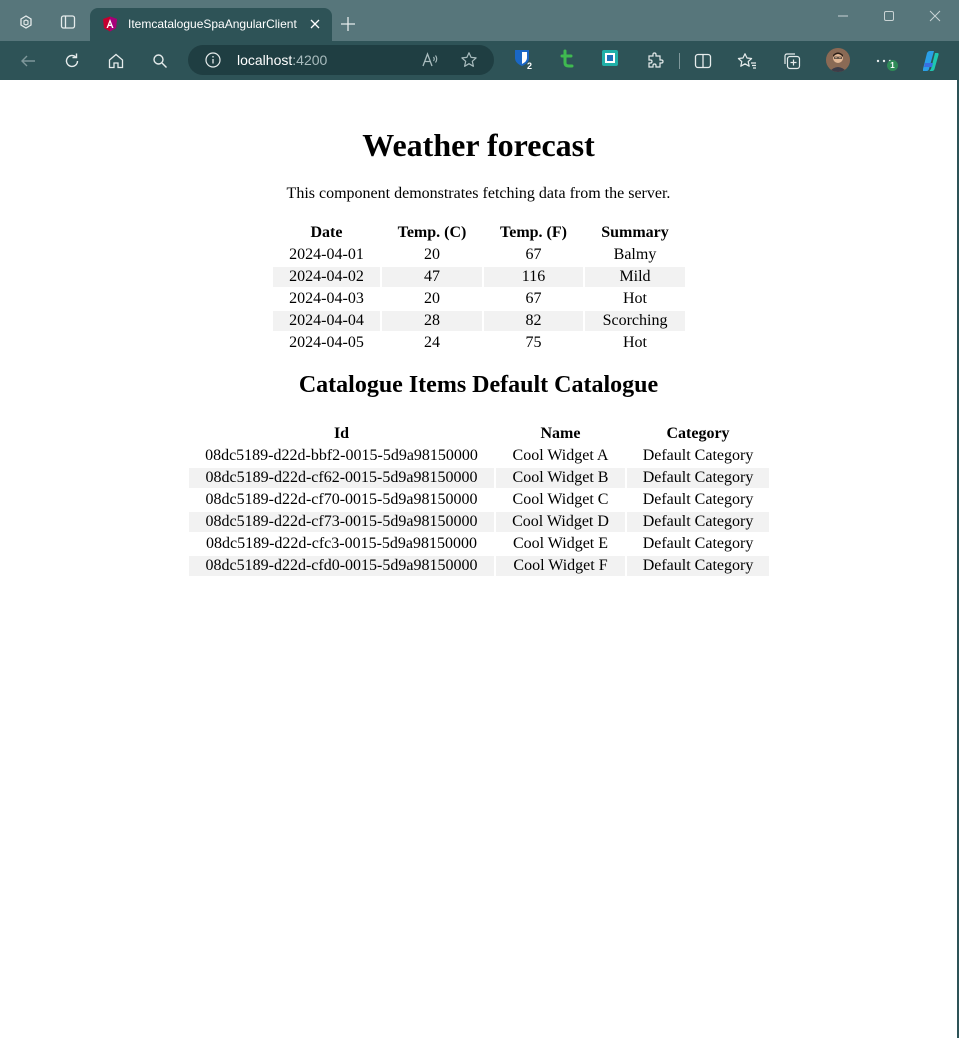  Describe the element at coordinates (326, 232) in the screenshot. I see `header-date: Date` at that location.